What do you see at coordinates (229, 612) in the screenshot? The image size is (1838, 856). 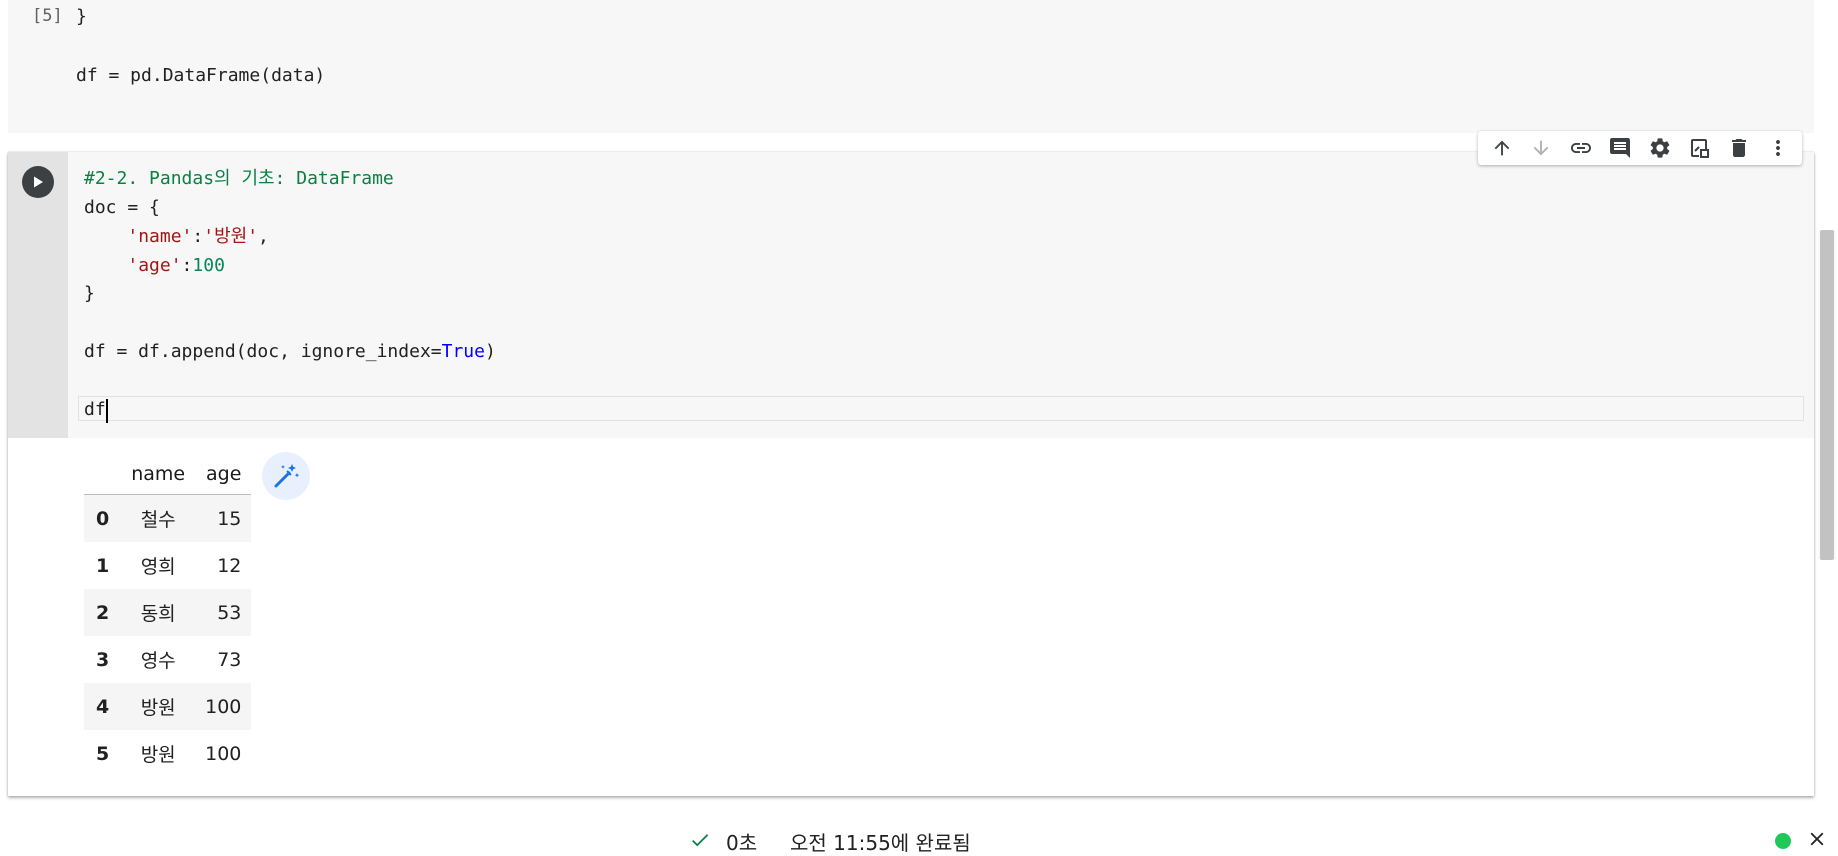 I see `cell-age: 53` at bounding box center [229, 612].